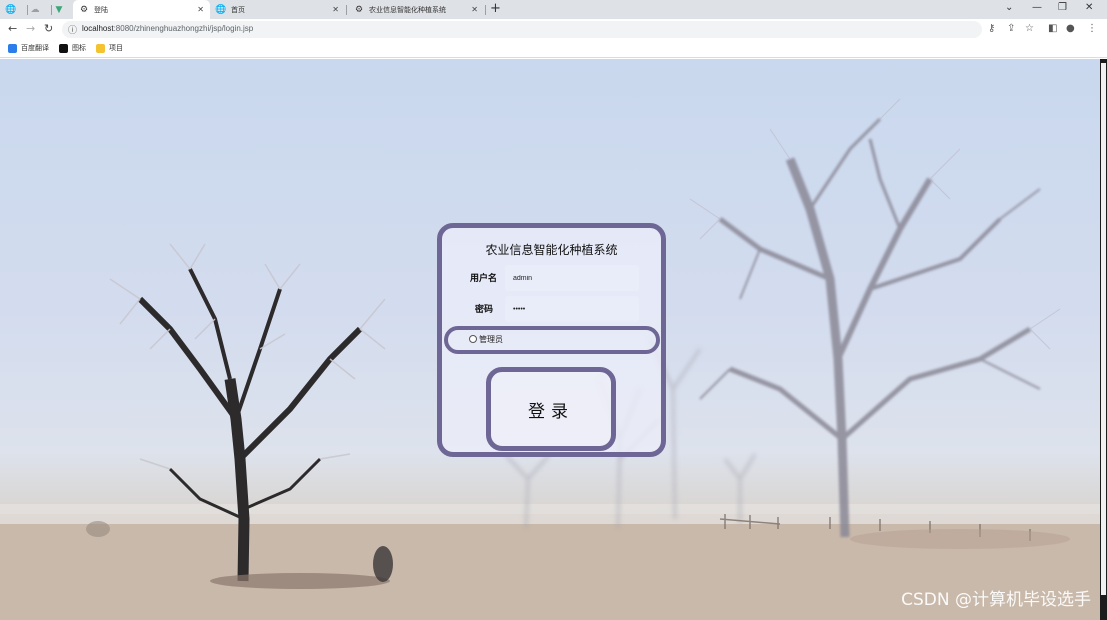 This screenshot has width=1107, height=620. I want to click on key-icon: ⚷, so click(991, 28).